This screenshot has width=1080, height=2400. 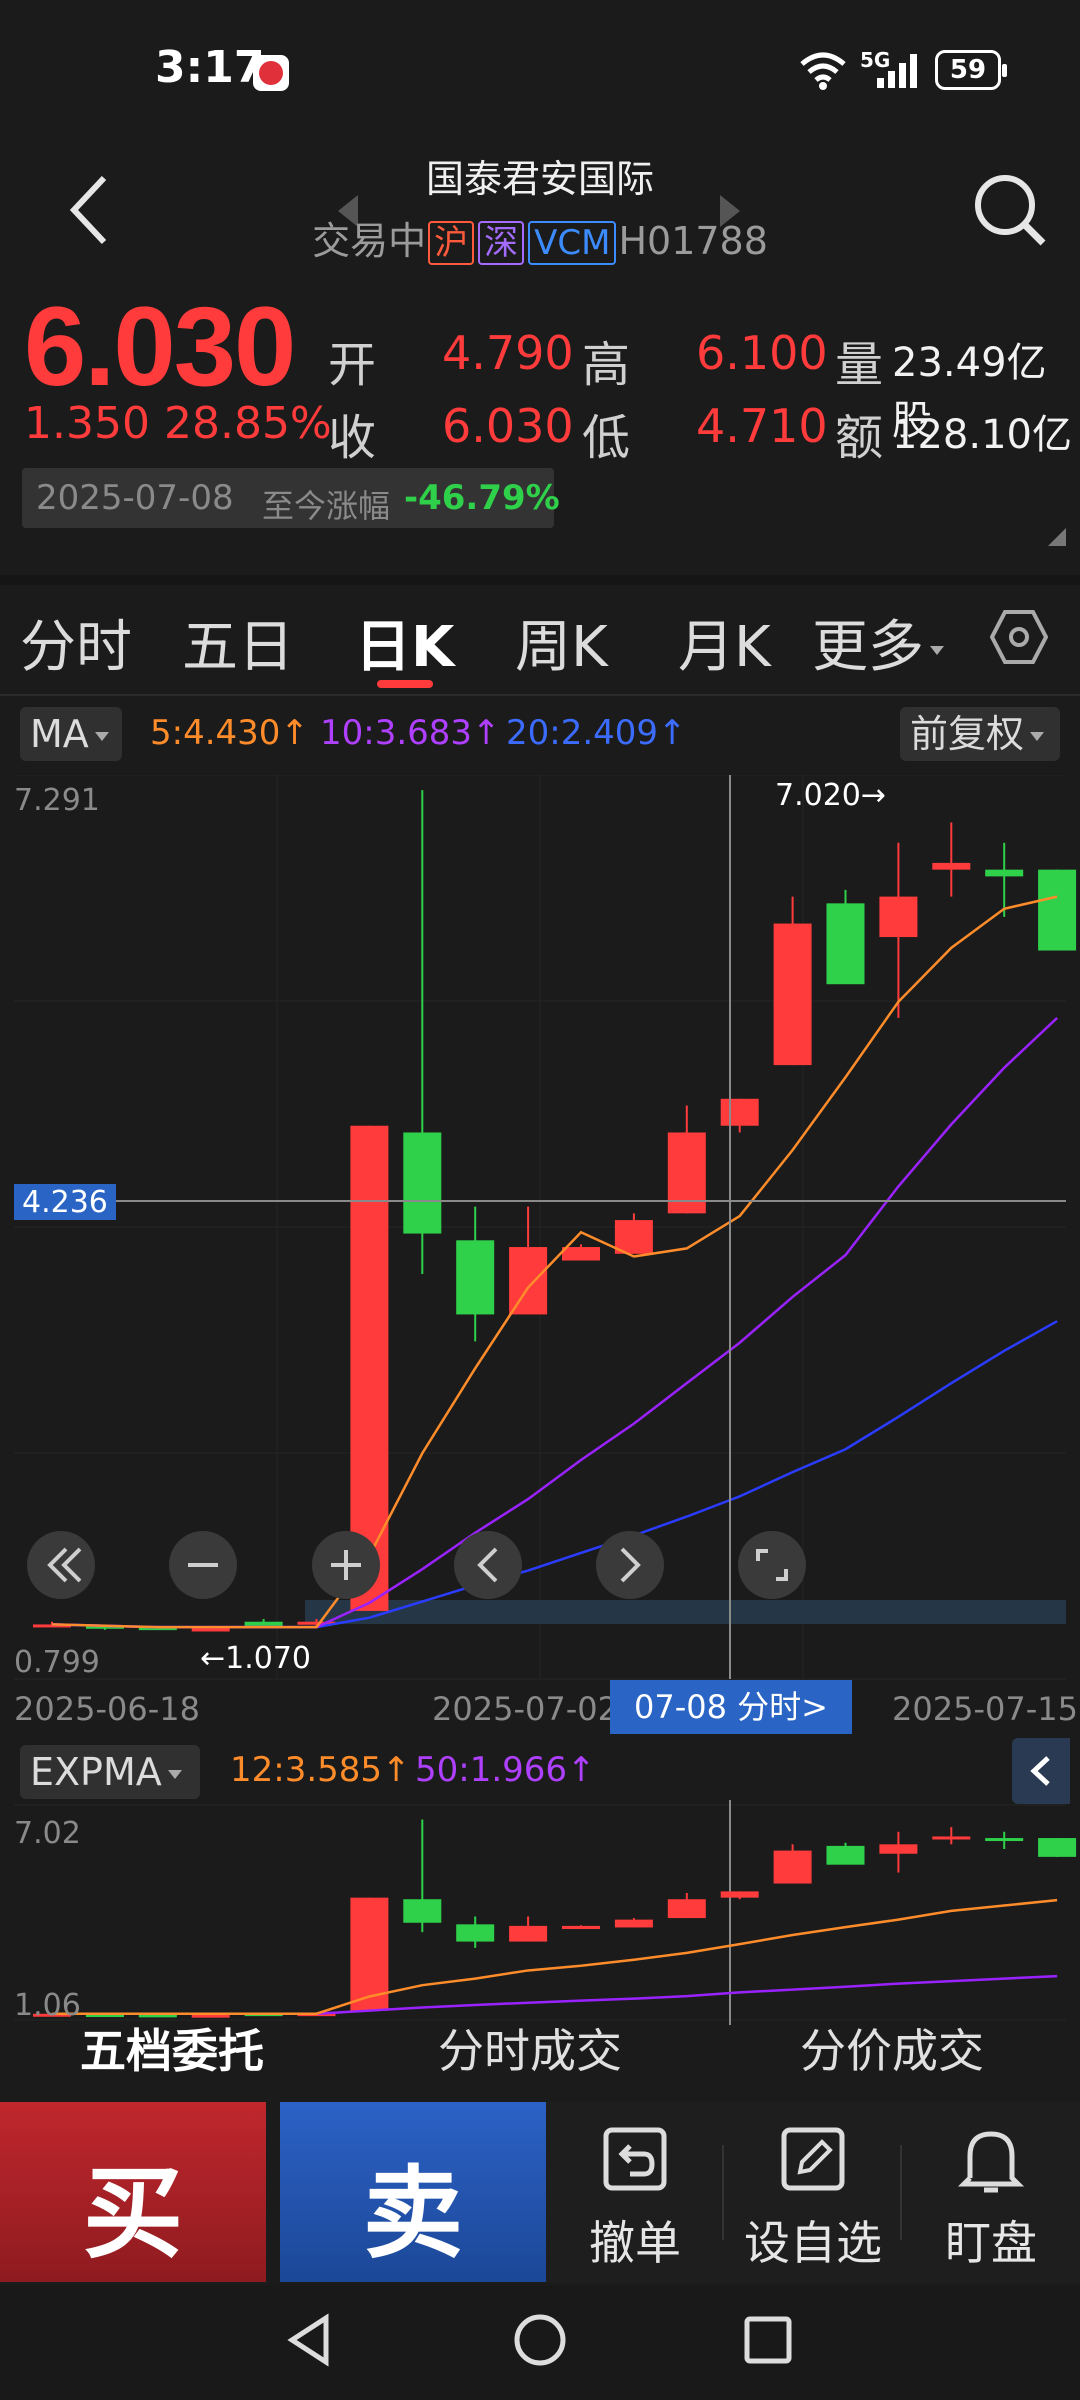 What do you see at coordinates (830, 795) in the screenshot?
I see `max-price-label: 7.020→` at bounding box center [830, 795].